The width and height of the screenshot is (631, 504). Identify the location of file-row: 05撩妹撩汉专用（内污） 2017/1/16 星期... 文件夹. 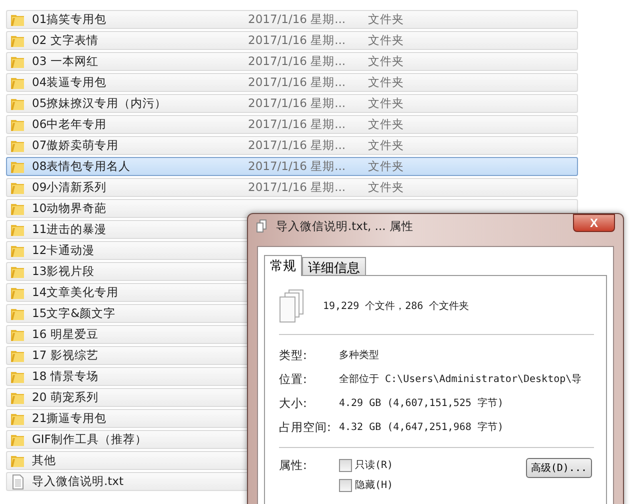
(292, 103).